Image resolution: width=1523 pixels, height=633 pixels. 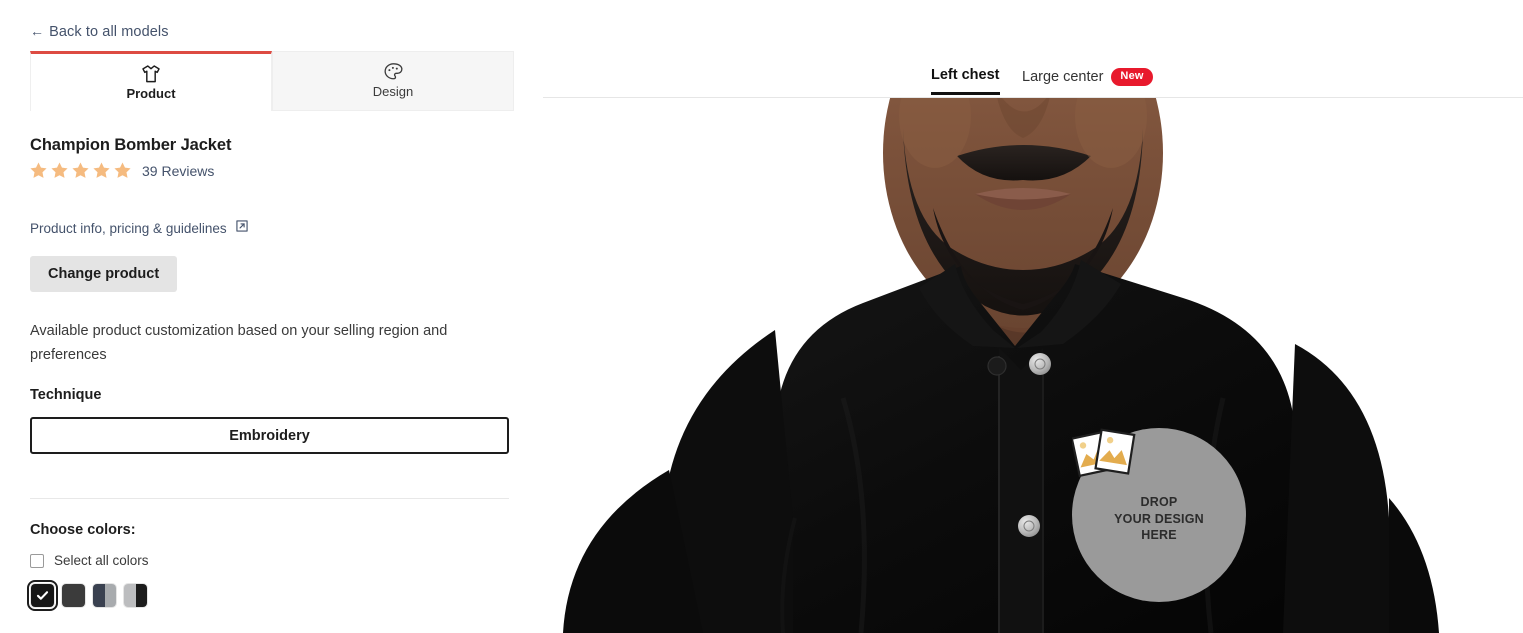 What do you see at coordinates (151, 93) in the screenshot?
I see `tab-product-label: Product` at bounding box center [151, 93].